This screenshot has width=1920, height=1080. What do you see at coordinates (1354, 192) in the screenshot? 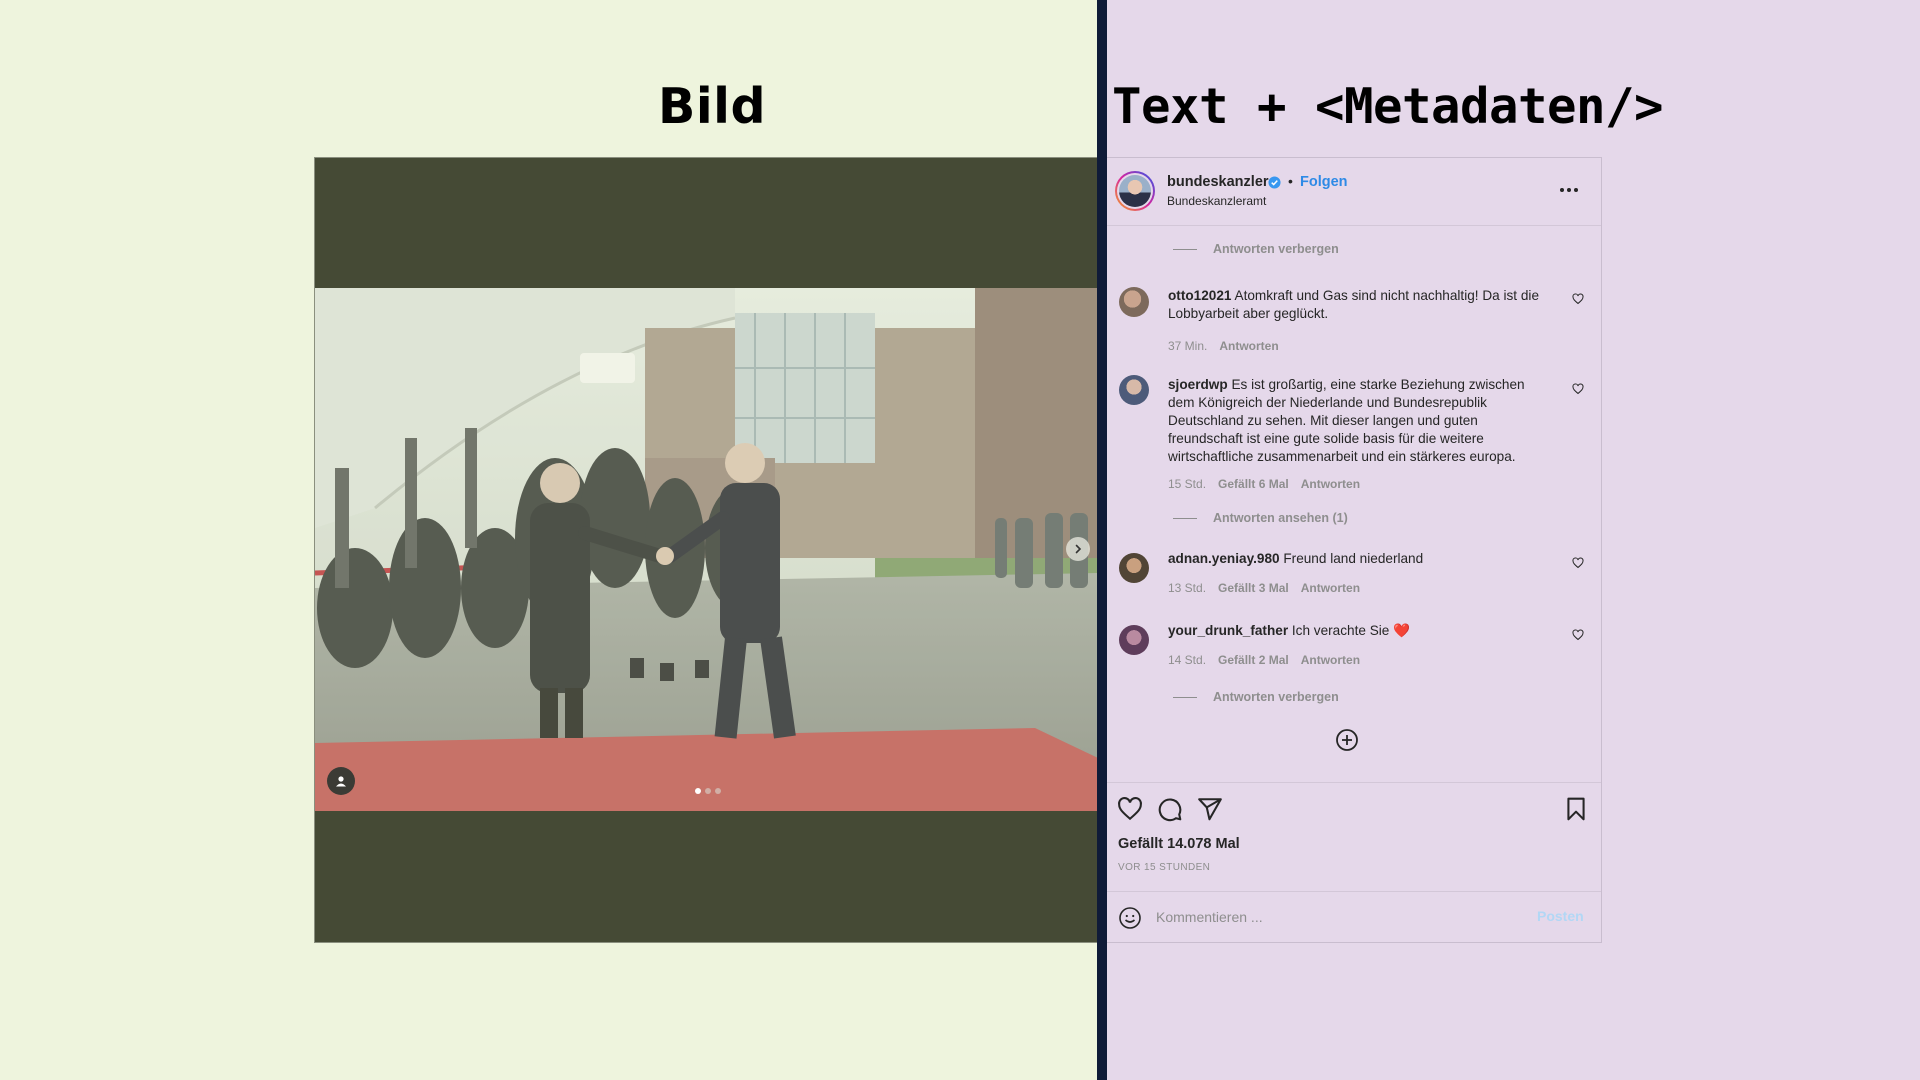
I see `post-header: bundeskanzler • Folgen Bundeskanzleramt` at bounding box center [1354, 192].